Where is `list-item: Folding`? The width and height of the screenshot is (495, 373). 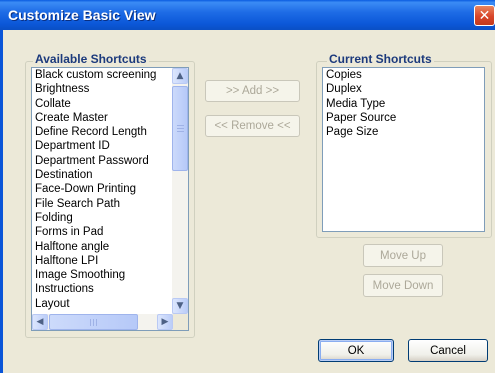 list-item: Folding is located at coordinates (101, 218).